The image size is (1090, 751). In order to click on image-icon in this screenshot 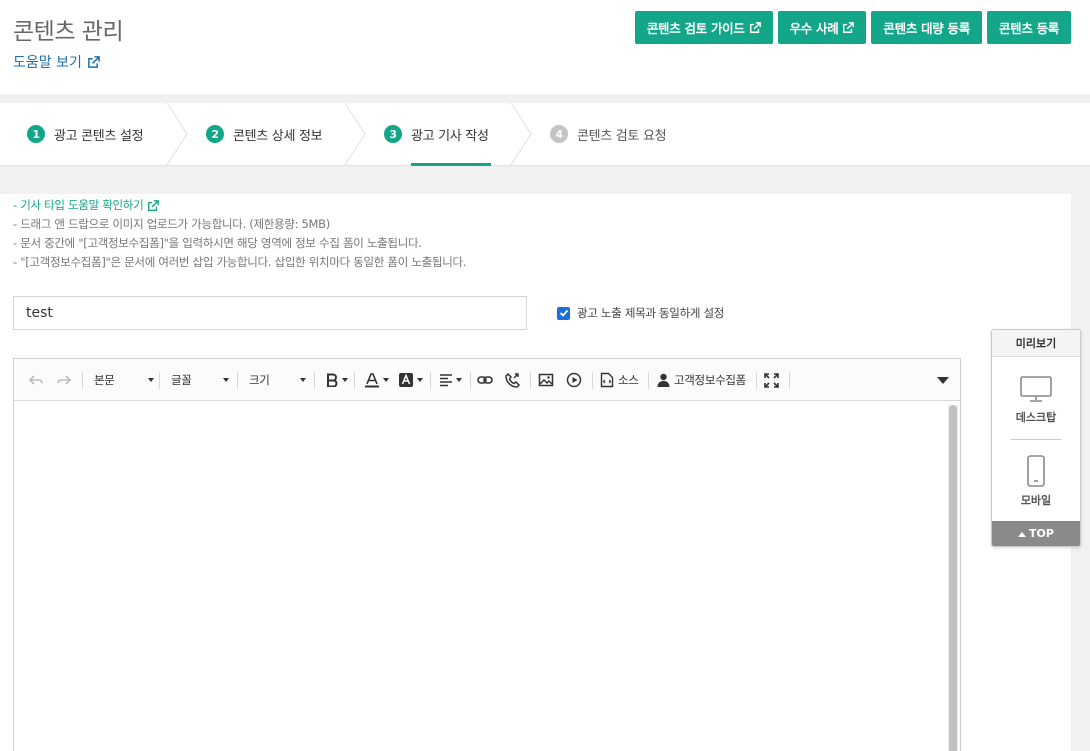, I will do `click(546, 380)`.